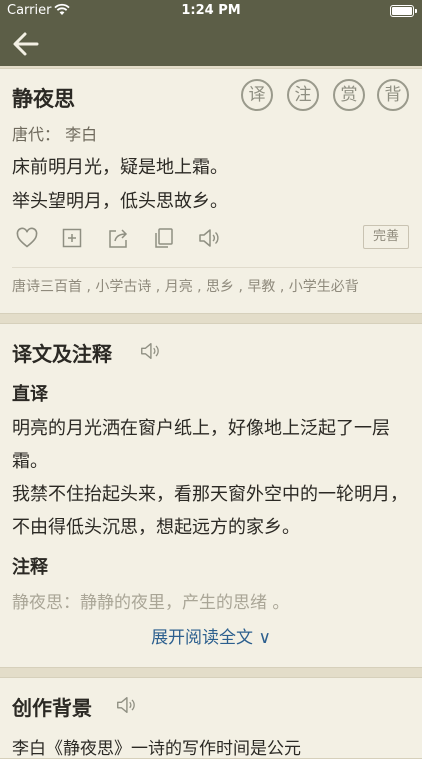 Image resolution: width=422 pixels, height=759 pixels. What do you see at coordinates (386, 237) in the screenshot?
I see `improve-button: 完善` at bounding box center [386, 237].